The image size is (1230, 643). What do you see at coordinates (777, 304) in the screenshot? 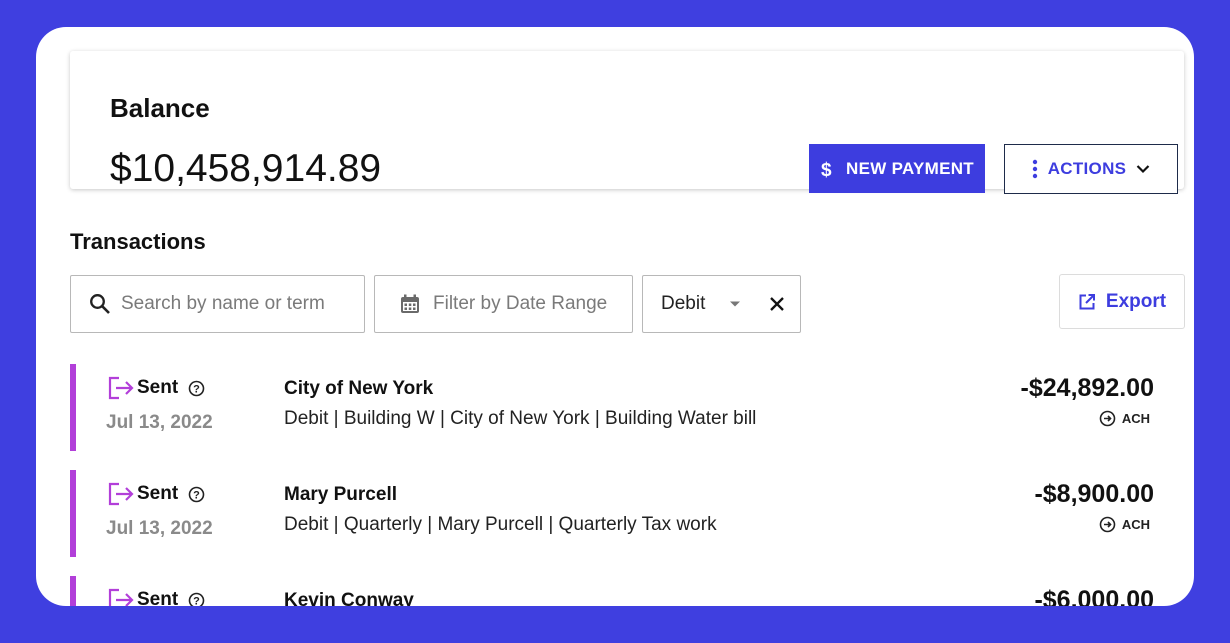
I see `close-icon` at bounding box center [777, 304].